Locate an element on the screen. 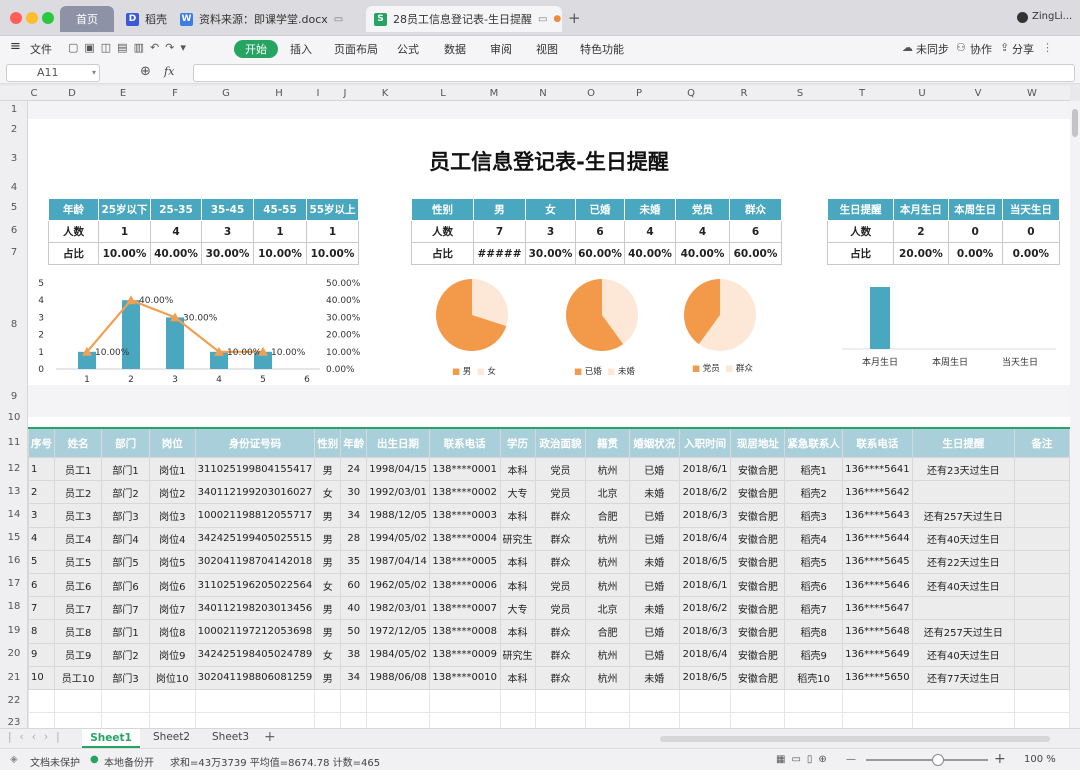  column-header-cell: 学历 is located at coordinates (517, 443).